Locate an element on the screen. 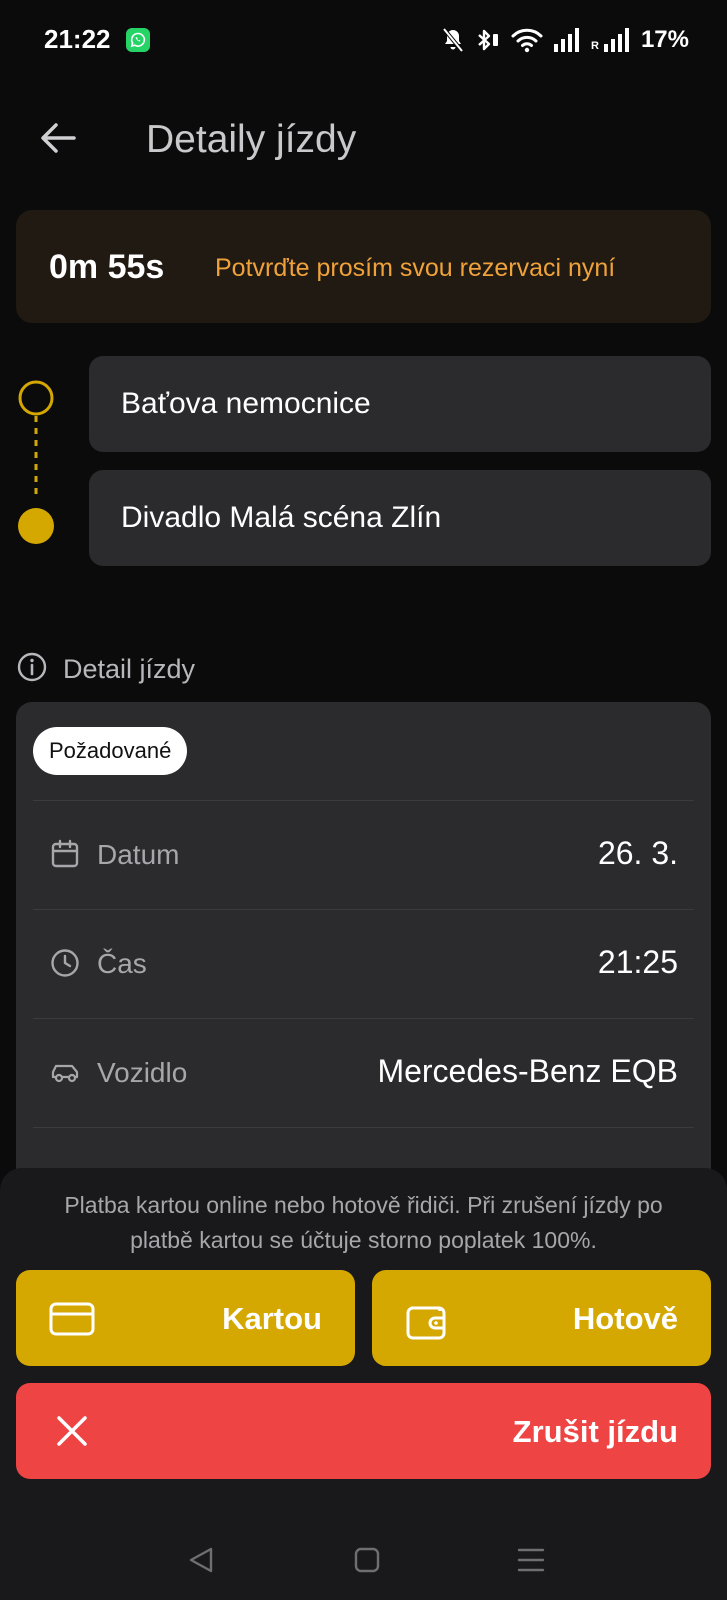 This screenshot has height=1600, width=727. pay-card-label: Kartou is located at coordinates (272, 1318).